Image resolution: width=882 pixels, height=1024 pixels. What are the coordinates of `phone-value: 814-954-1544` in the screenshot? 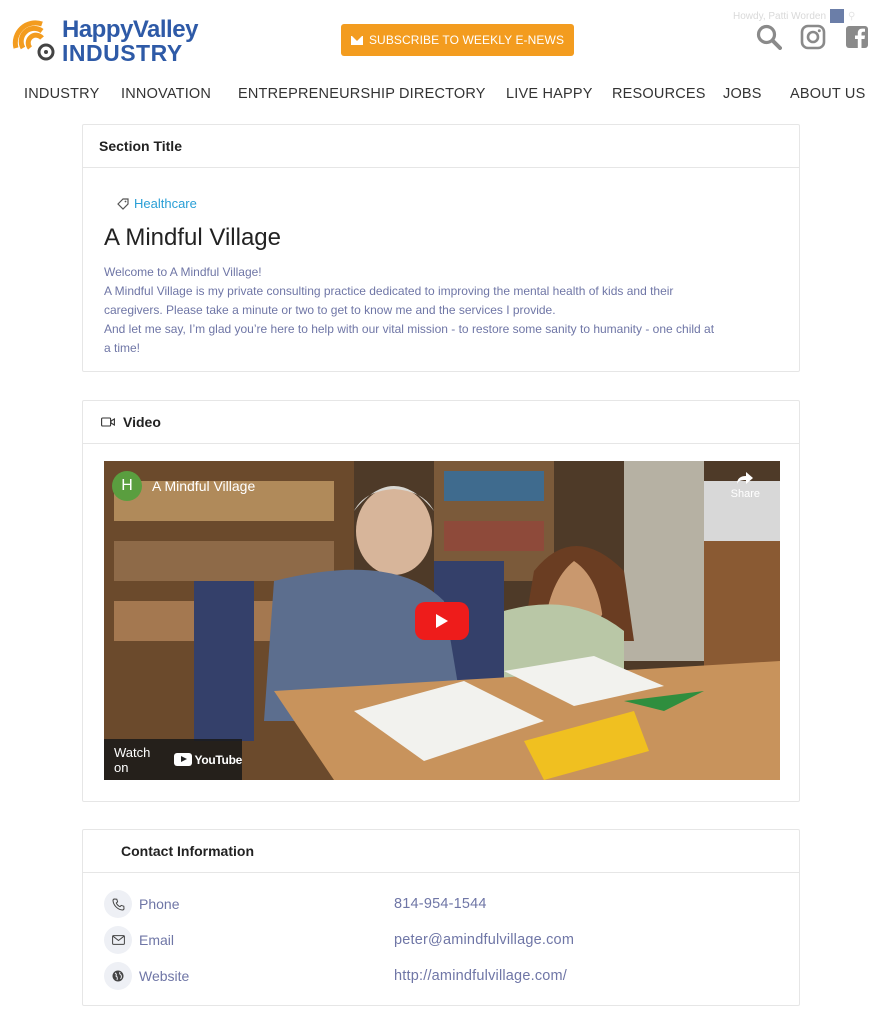 It's located at (440, 904).